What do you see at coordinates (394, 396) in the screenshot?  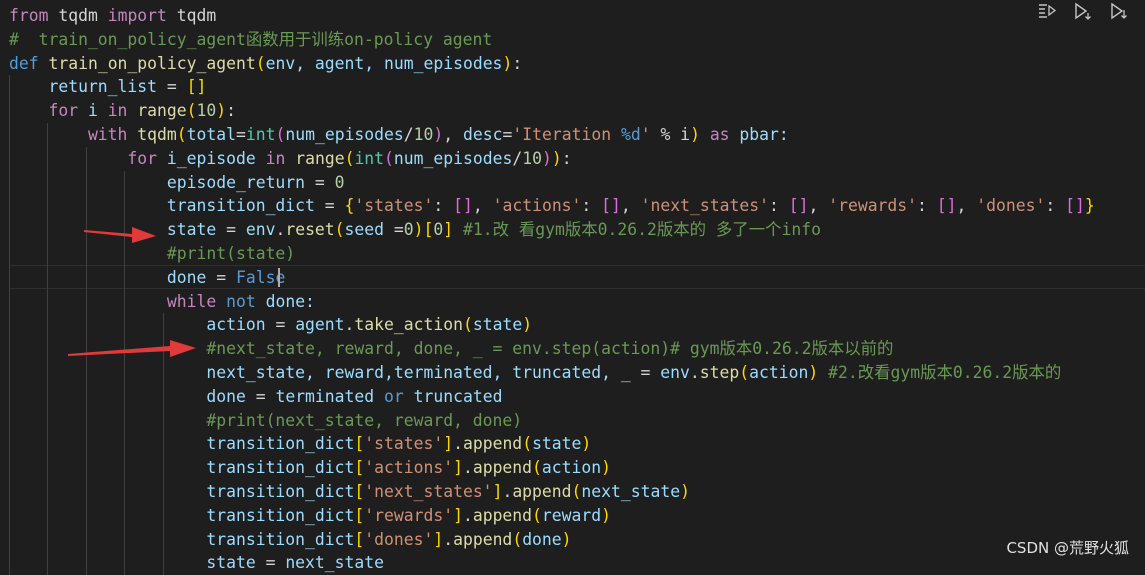 I see `code-token: or` at bounding box center [394, 396].